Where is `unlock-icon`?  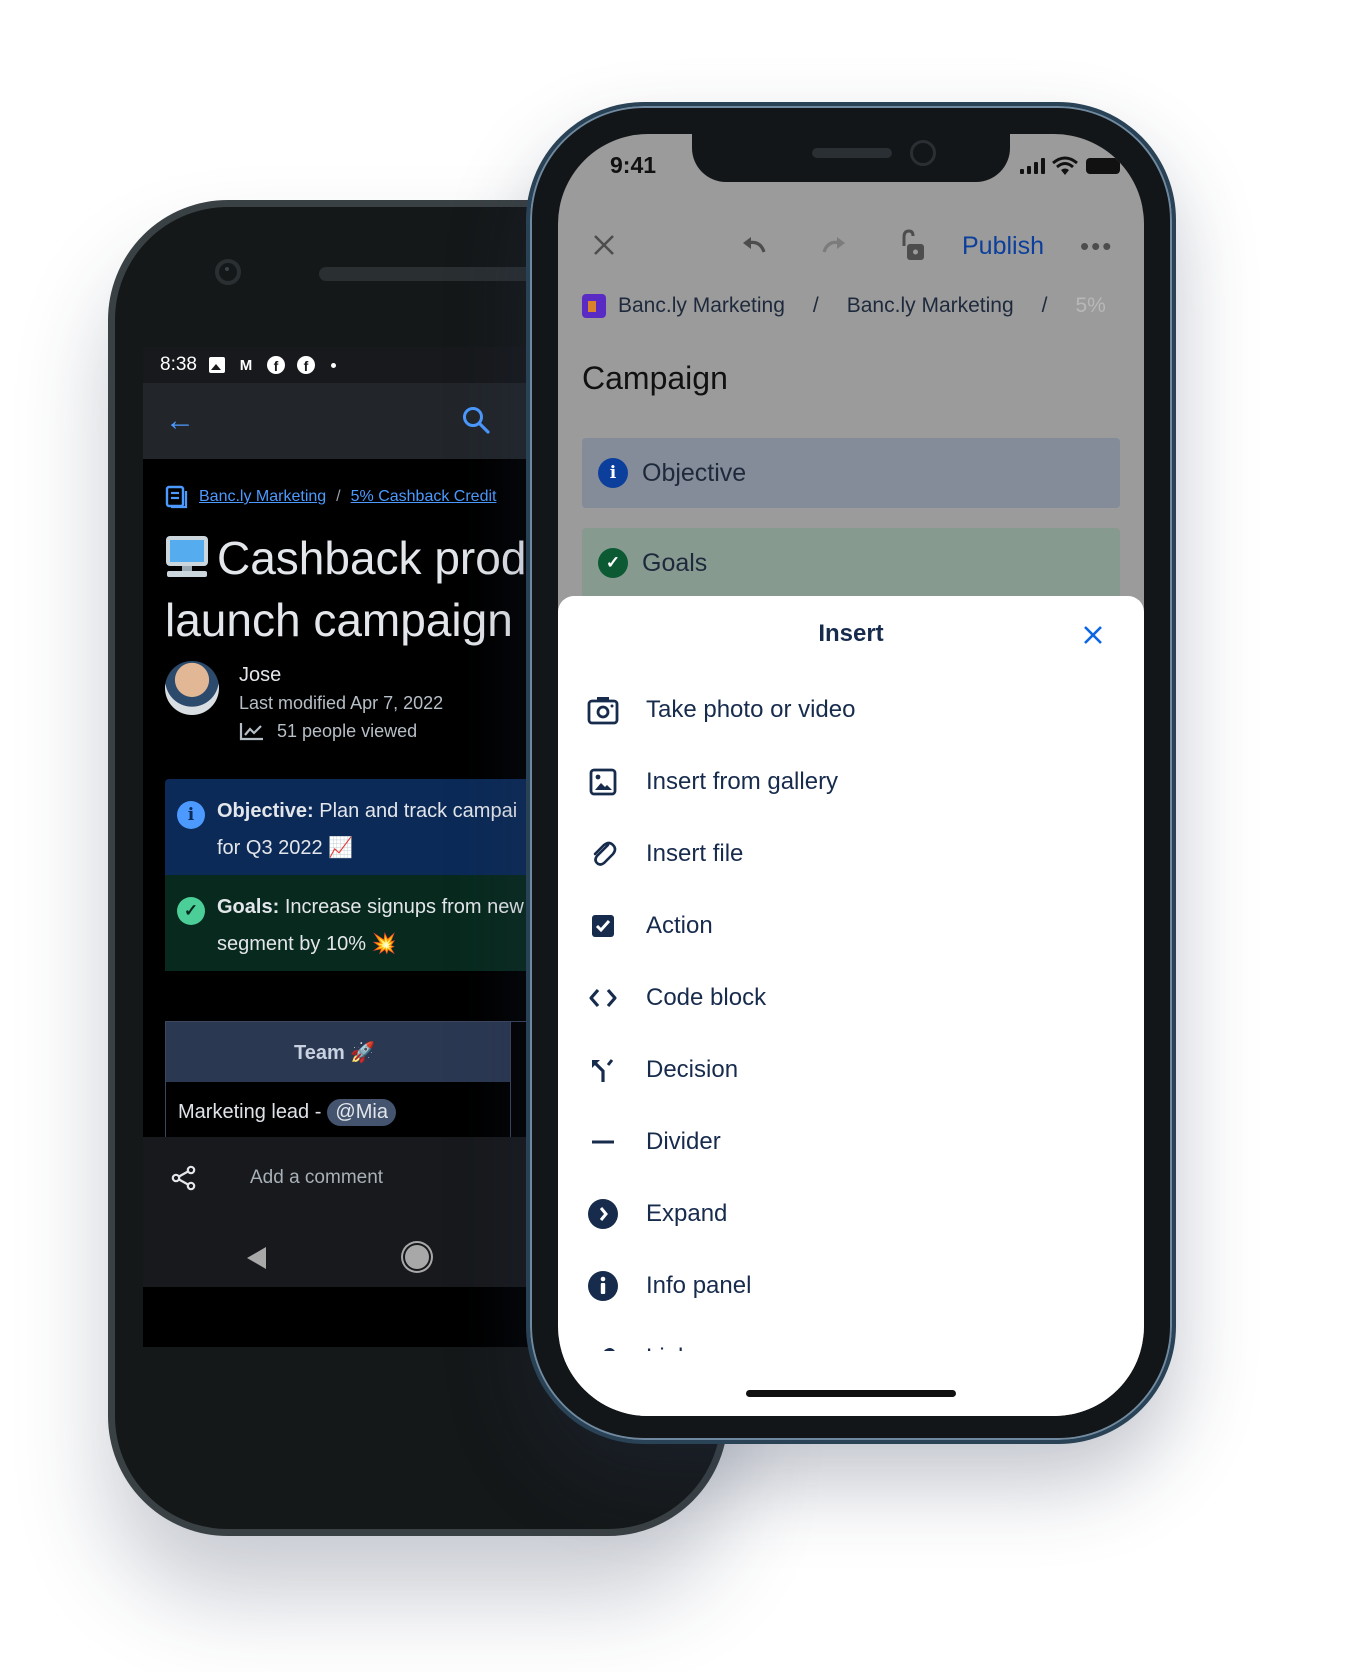
unlock-icon is located at coordinates (912, 246).